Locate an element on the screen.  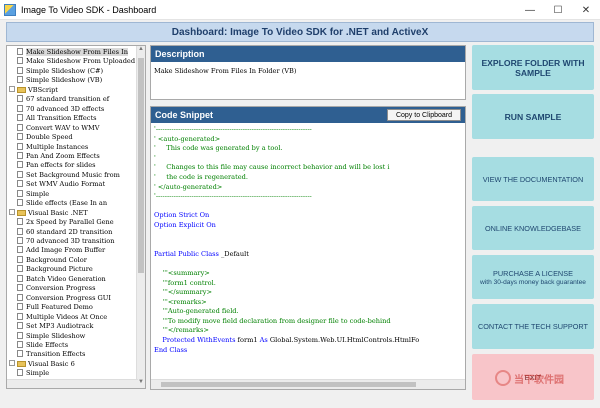
code-line: End Class is located at coordinates (306, 351).